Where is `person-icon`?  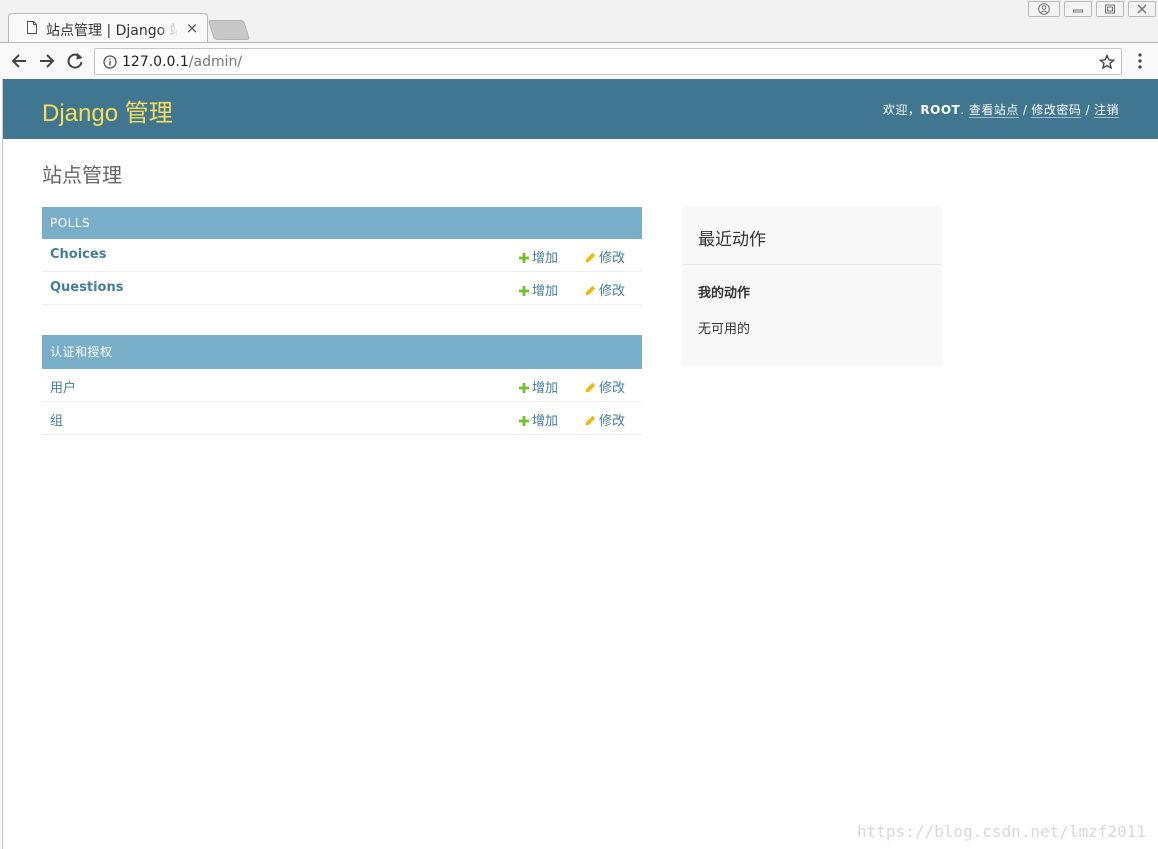 person-icon is located at coordinates (1044, 9).